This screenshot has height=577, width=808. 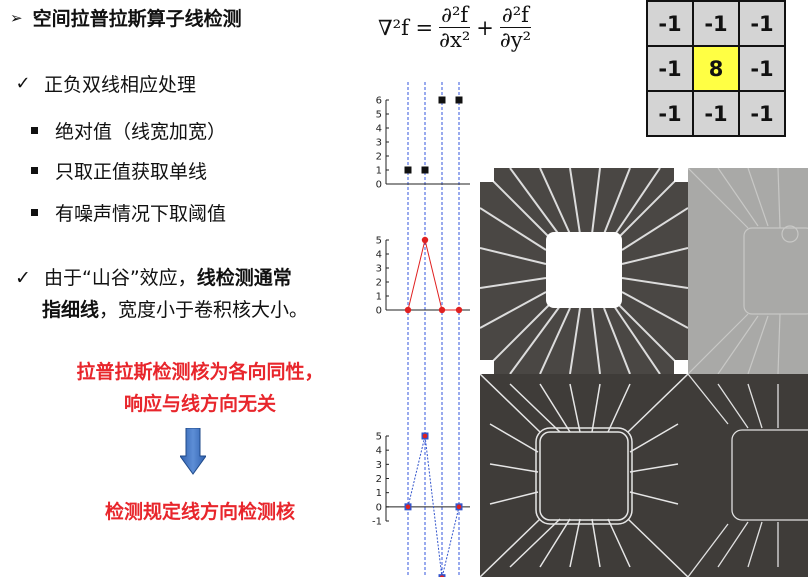 I want to click on section-title: ➢ 空间拉普拉斯算子线检测, so click(x=126, y=17).